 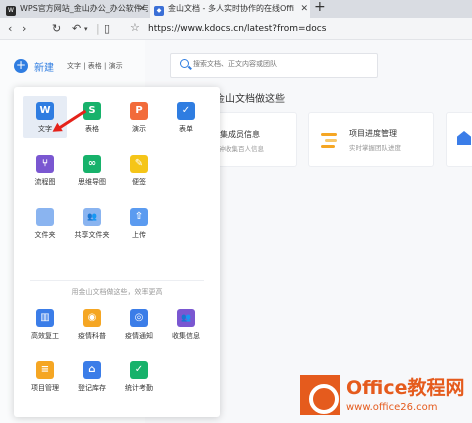 What do you see at coordinates (139, 336) in the screenshot?
I see `menu-item-label: 疫情通知` at bounding box center [139, 336].